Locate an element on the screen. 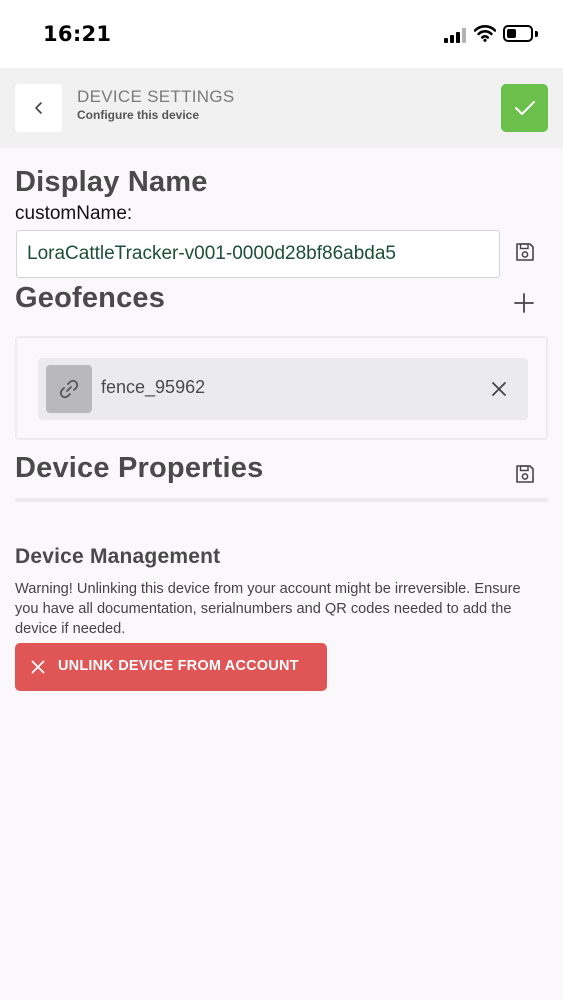 The width and height of the screenshot is (563, 1000). remove-geofence-button is located at coordinates (499, 389).